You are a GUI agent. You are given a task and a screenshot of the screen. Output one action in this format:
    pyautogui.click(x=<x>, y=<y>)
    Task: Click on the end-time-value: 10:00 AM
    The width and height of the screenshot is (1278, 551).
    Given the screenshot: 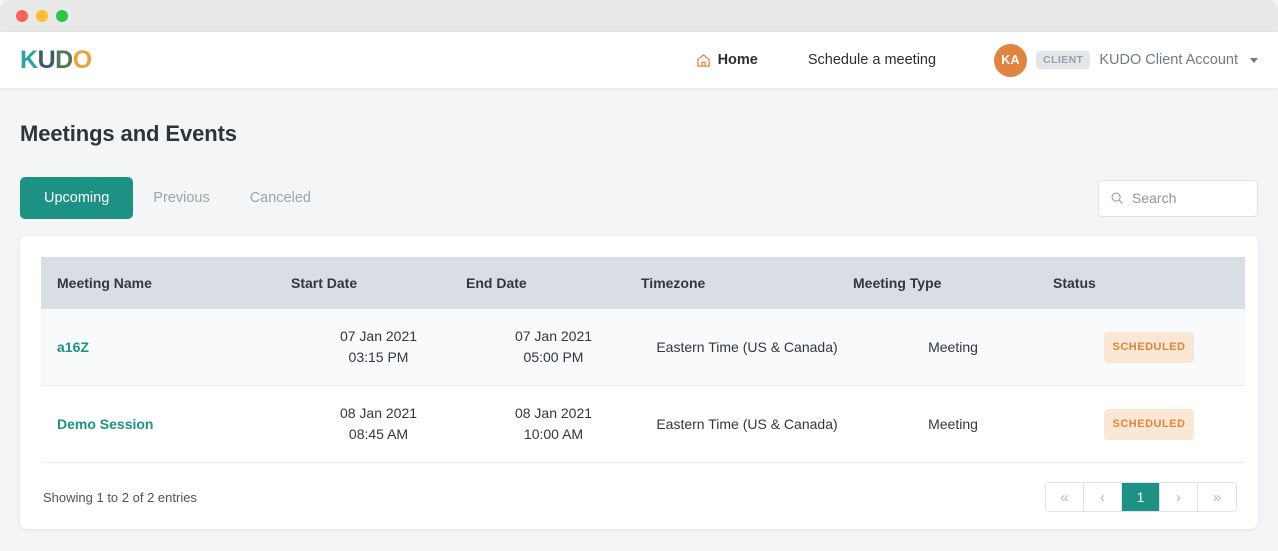 What is the action you would take?
    pyautogui.click(x=553, y=434)
    